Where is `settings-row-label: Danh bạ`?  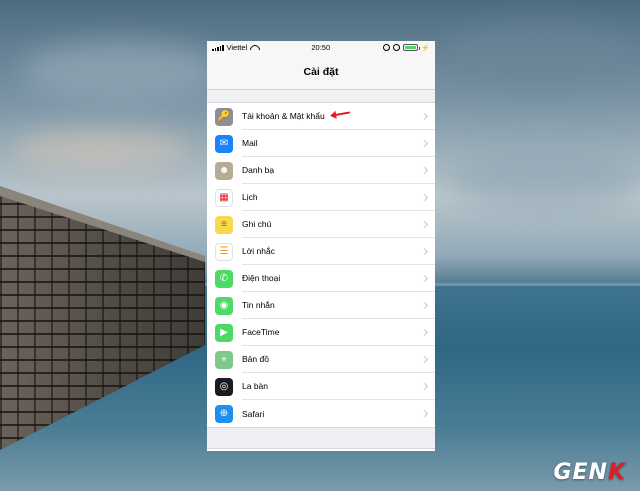 settings-row-label: Danh bạ is located at coordinates (258, 170).